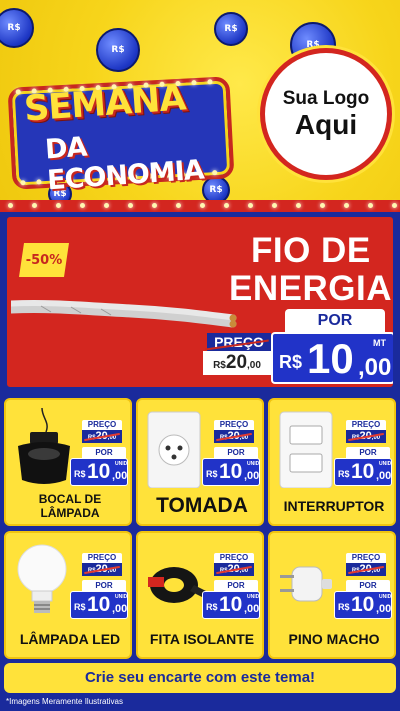 The height and width of the screenshot is (711, 400). I want to click on product-name: INTERRUPTOR, so click(334, 506).